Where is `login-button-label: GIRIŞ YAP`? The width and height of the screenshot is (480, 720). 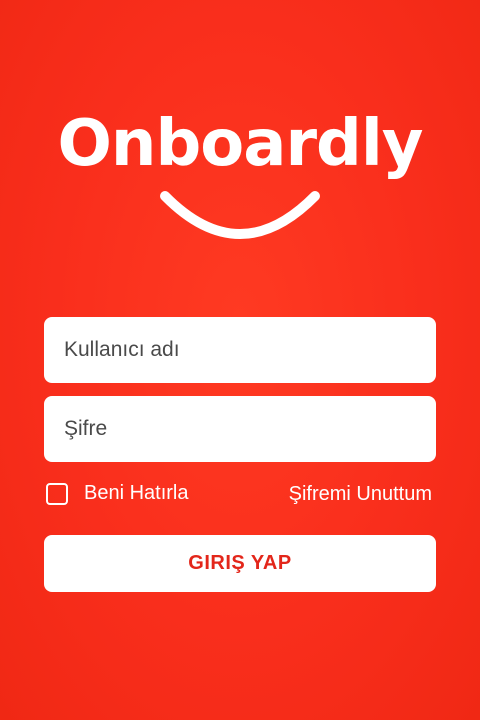
login-button-label: GIRIŞ YAP is located at coordinates (240, 563).